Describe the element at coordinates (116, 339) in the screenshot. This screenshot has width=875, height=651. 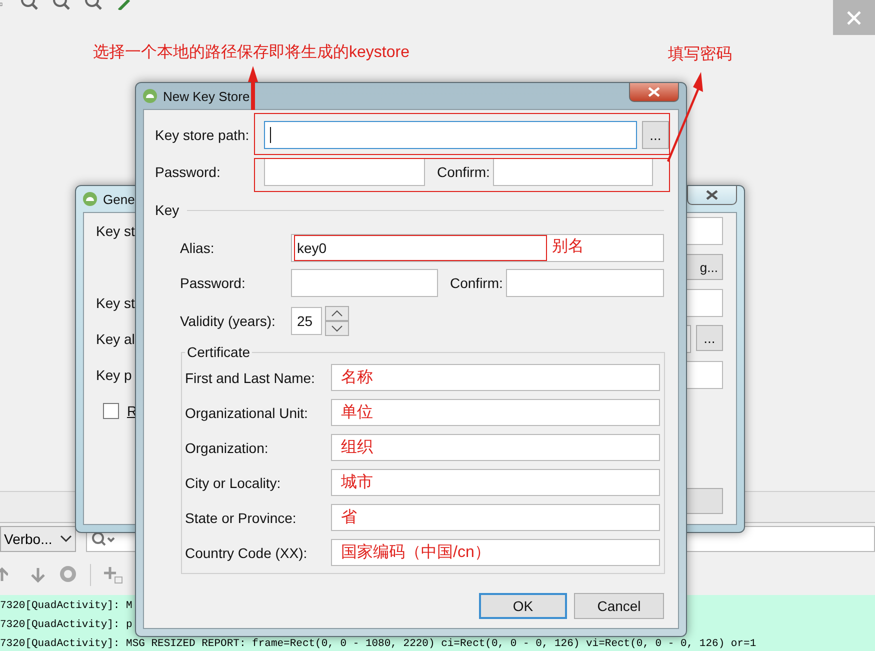
I see `field-label: Key al` at that location.